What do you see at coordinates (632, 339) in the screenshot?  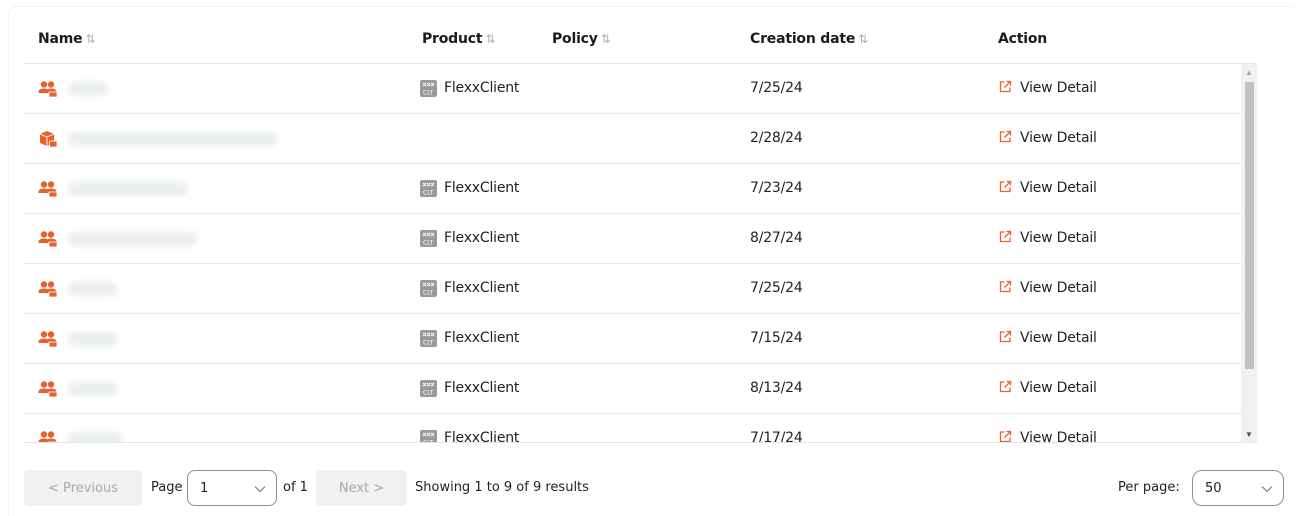 I see `table-row: CLT FlexxClient 7/15/24 View Detail` at bounding box center [632, 339].